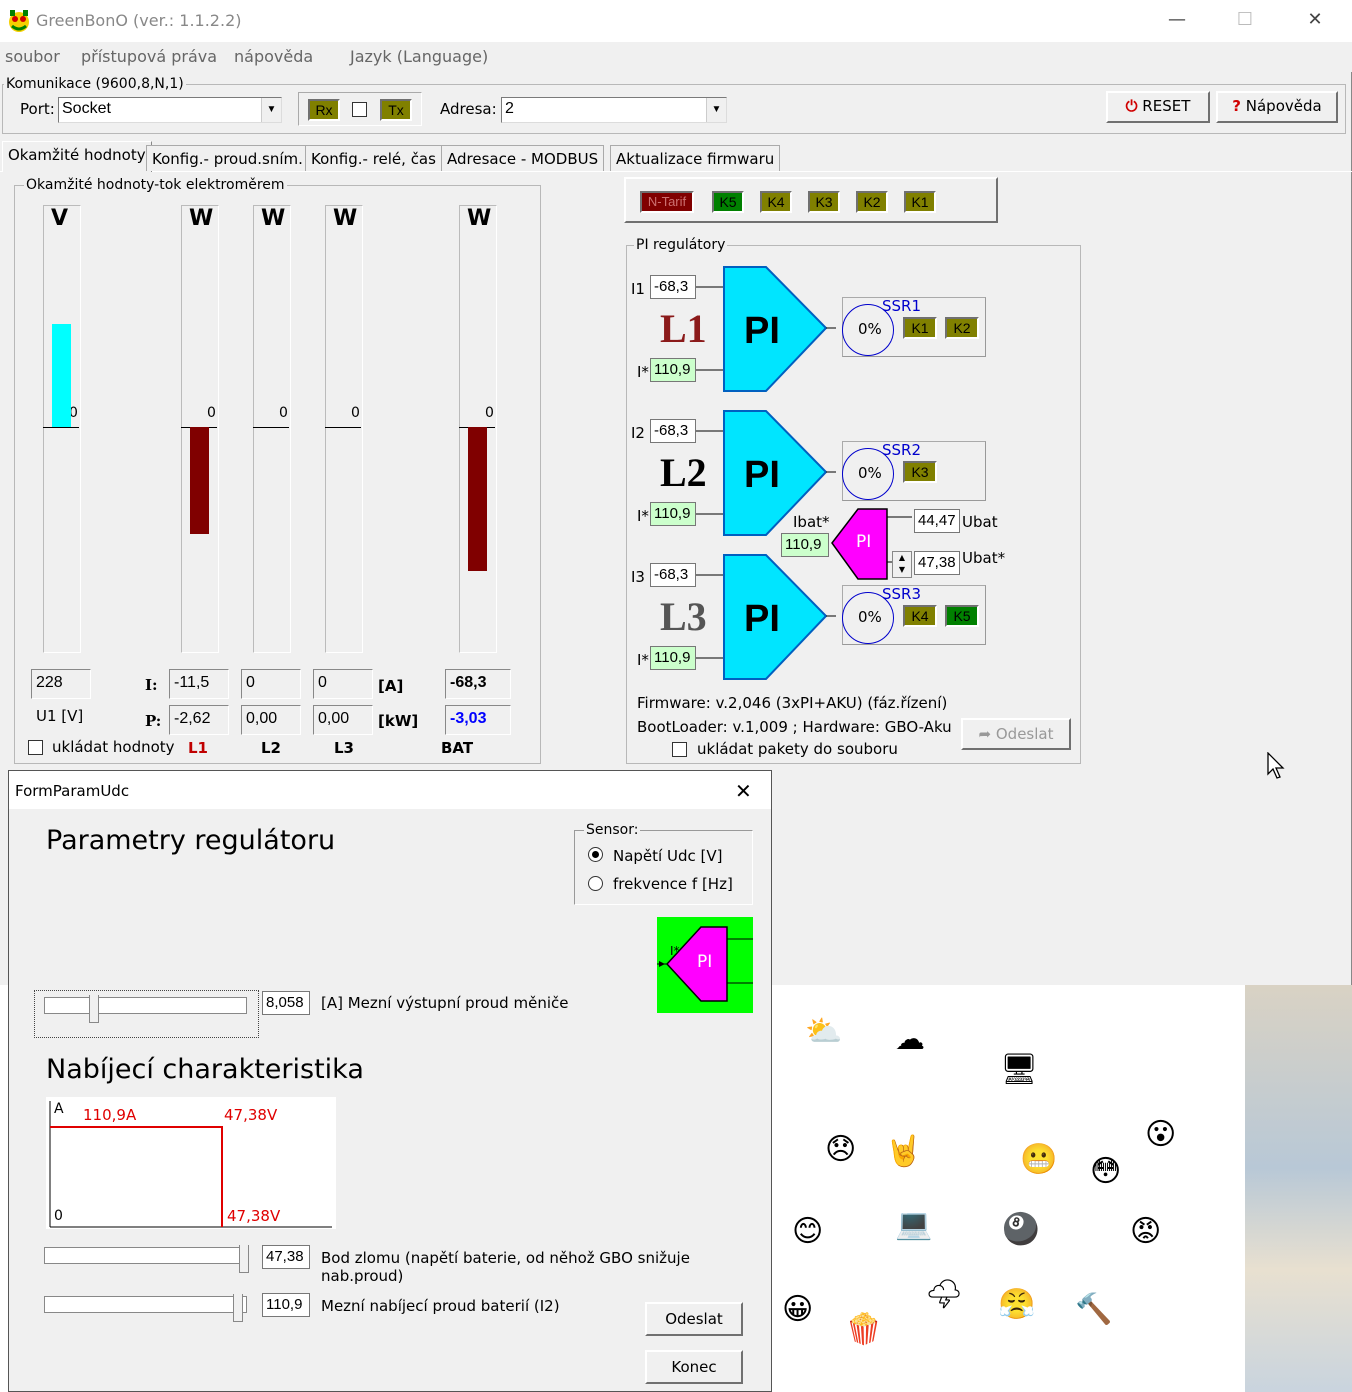 This screenshot has height=1392, width=1352. Describe the element at coordinates (324, 110) in the screenshot. I see `rx-indicator: Rx` at that location.